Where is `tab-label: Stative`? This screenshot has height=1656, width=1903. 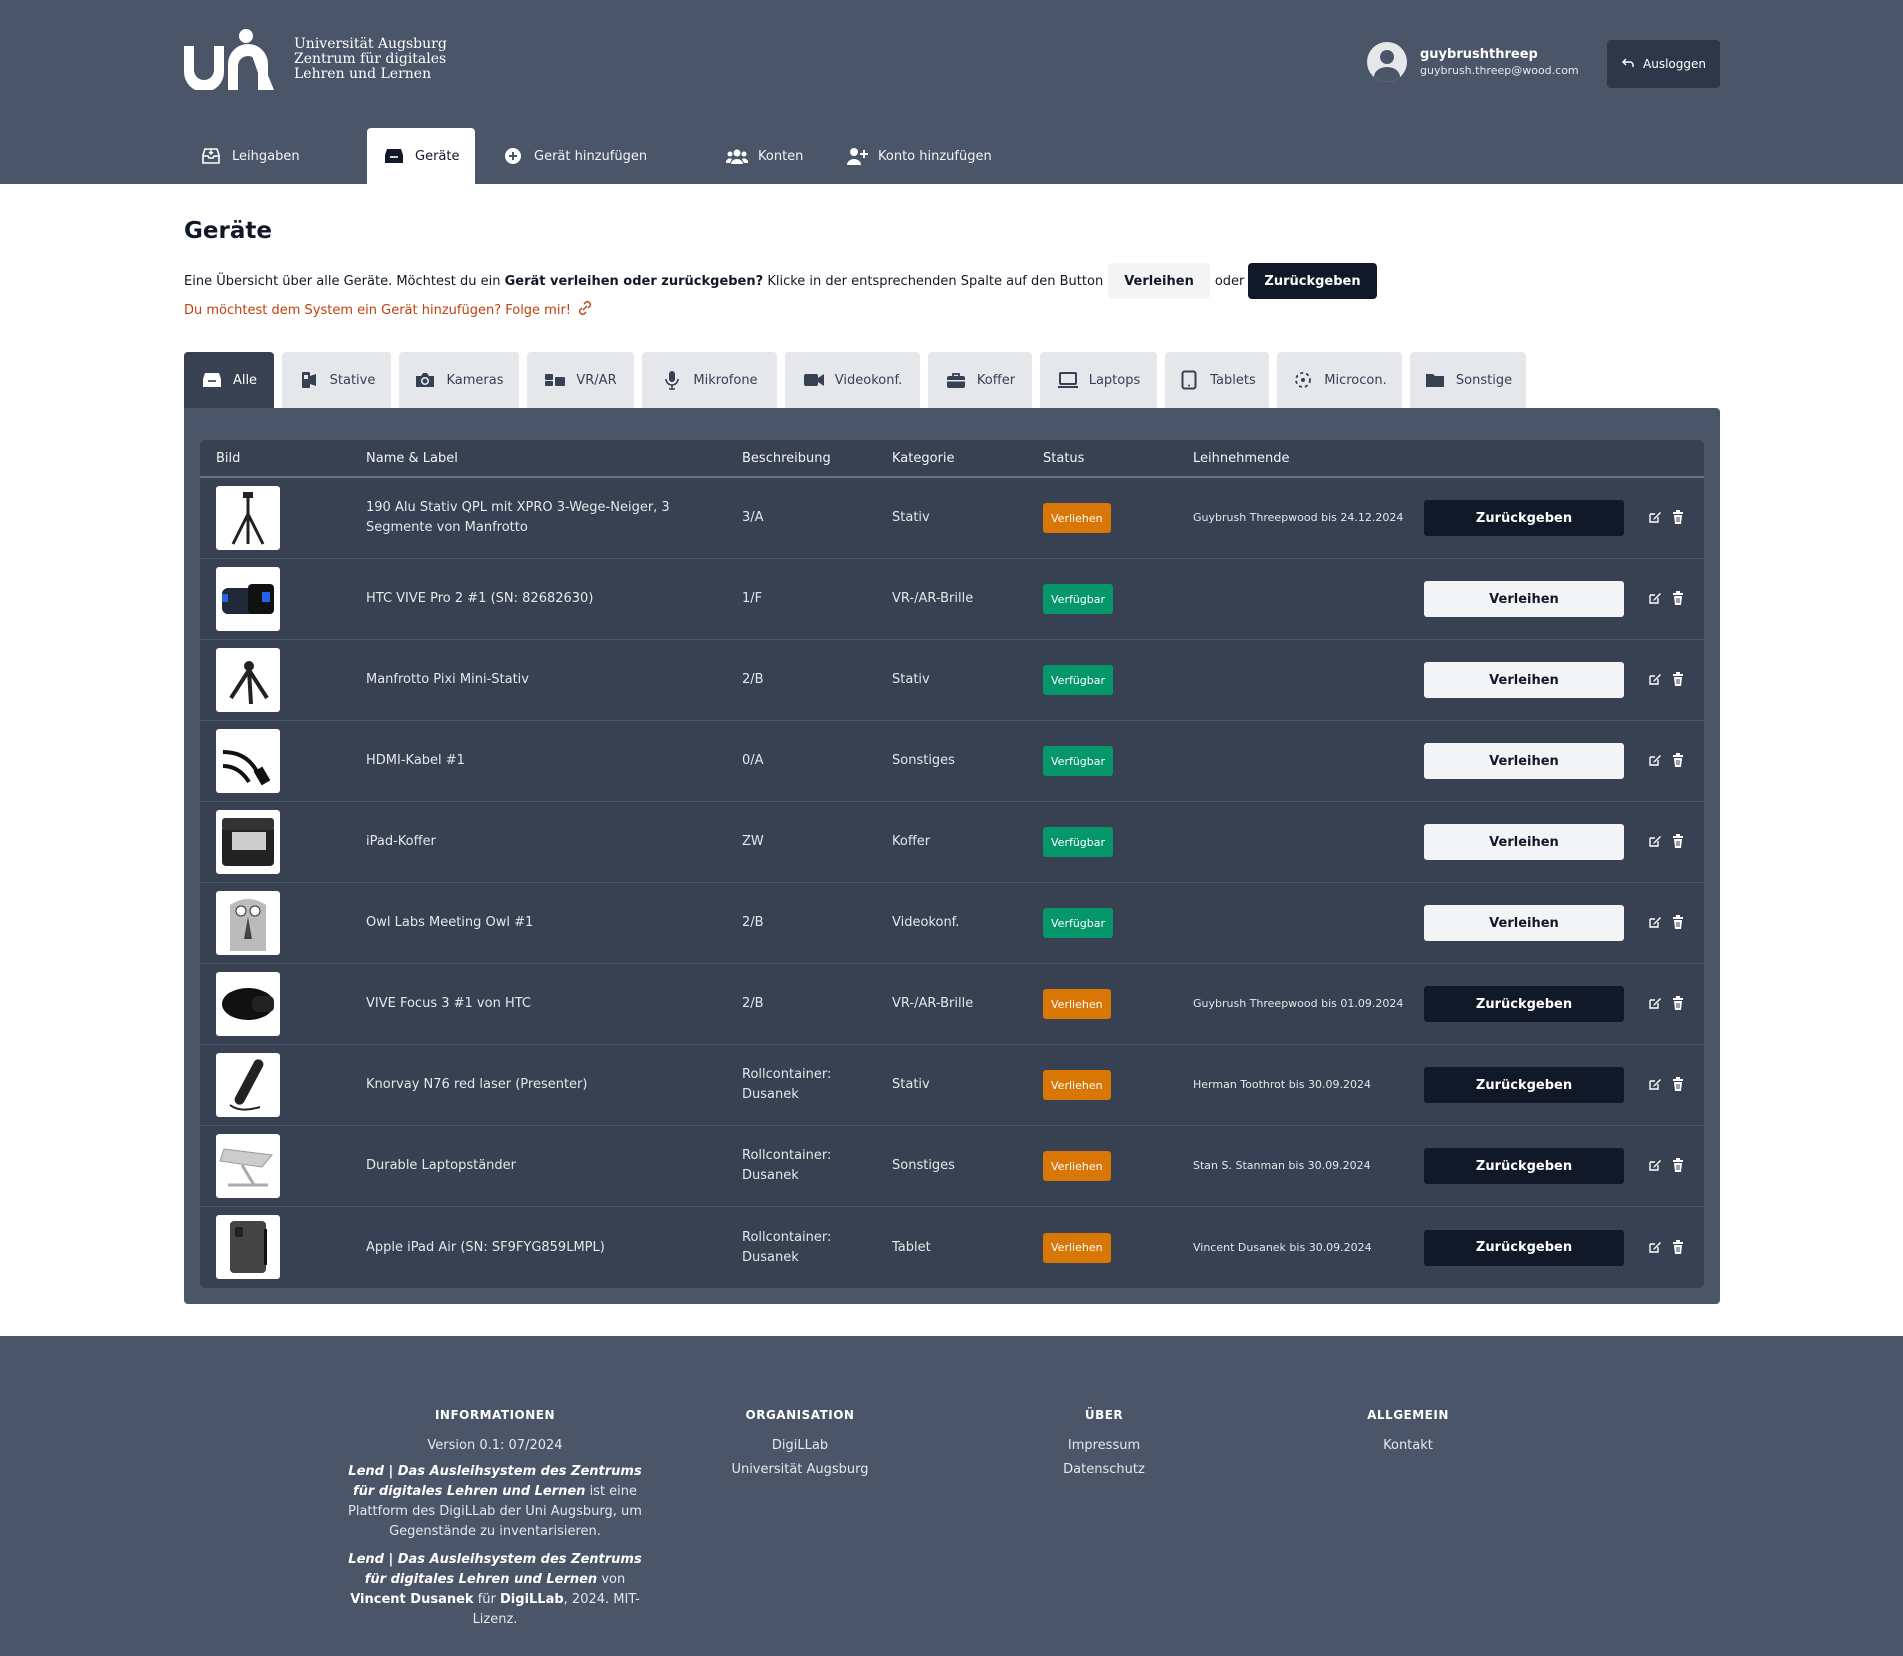
tab-label: Stative is located at coordinates (352, 380).